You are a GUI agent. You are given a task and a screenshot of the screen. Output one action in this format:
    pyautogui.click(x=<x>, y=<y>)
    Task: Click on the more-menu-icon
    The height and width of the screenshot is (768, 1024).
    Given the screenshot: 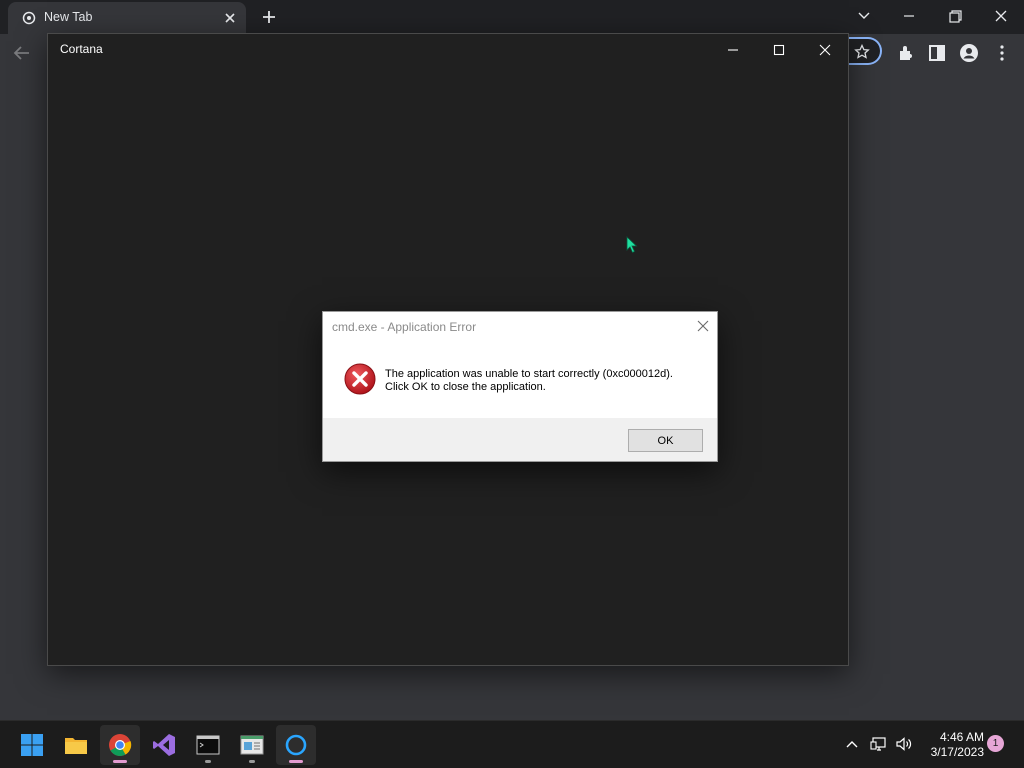 What is the action you would take?
    pyautogui.click(x=1002, y=53)
    